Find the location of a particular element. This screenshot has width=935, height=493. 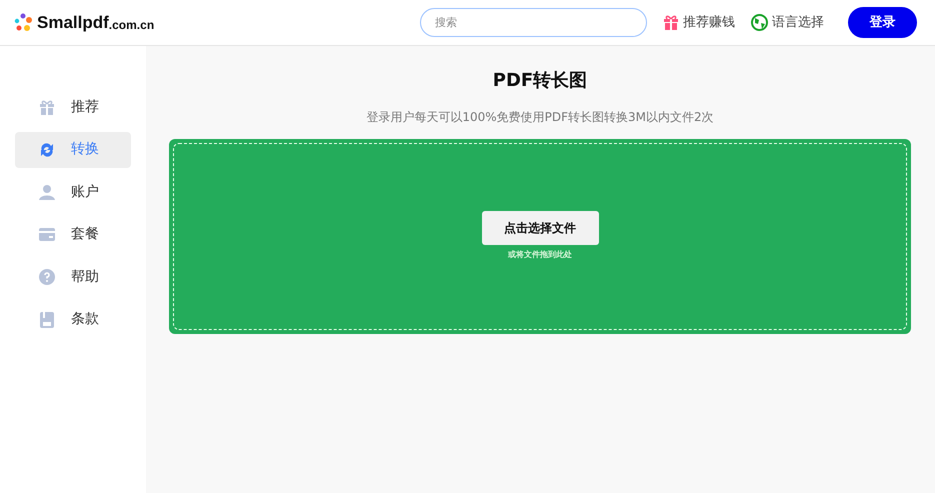

sidebar-item: 账户 is located at coordinates (73, 192).